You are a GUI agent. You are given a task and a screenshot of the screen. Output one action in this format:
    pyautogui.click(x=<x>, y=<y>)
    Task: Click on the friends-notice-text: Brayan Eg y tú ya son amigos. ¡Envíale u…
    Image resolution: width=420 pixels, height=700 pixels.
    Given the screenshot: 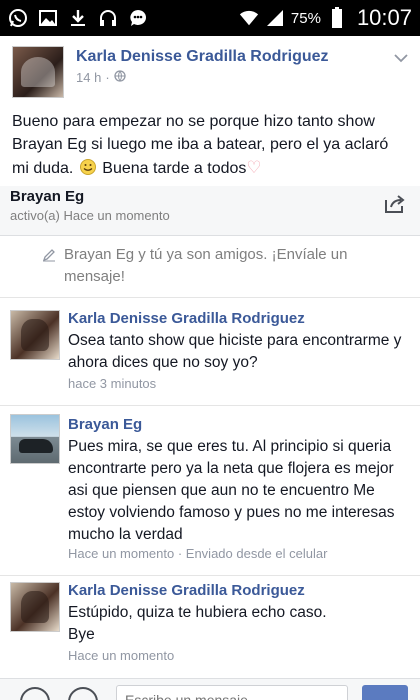 What is the action you would take?
    pyautogui.click(x=206, y=265)
    